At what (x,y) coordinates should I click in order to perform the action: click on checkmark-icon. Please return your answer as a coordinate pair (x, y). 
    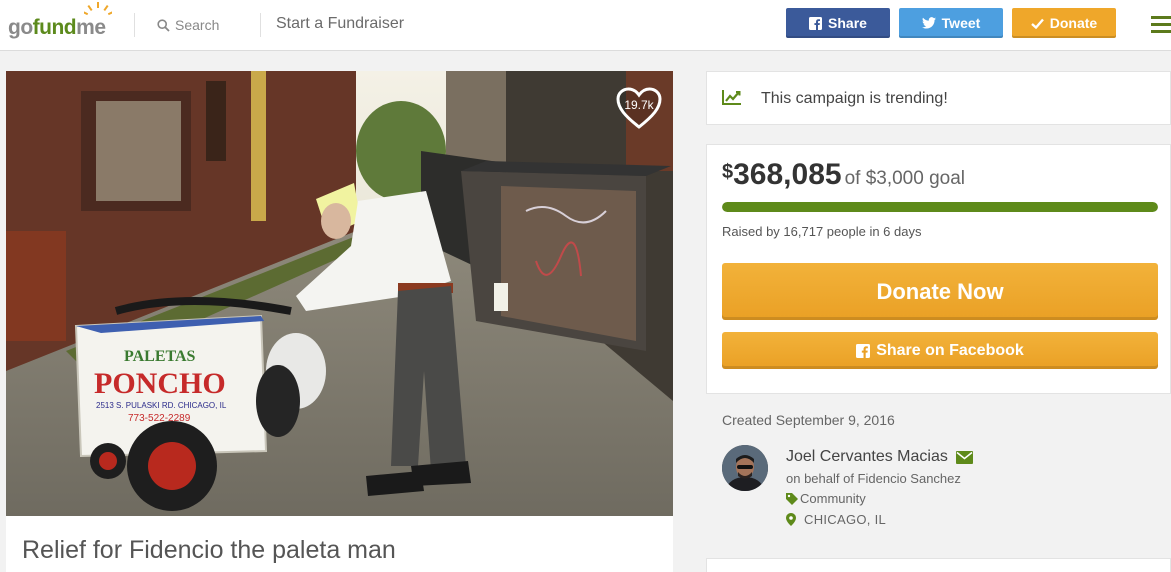
    Looking at the image, I should click on (1037, 23).